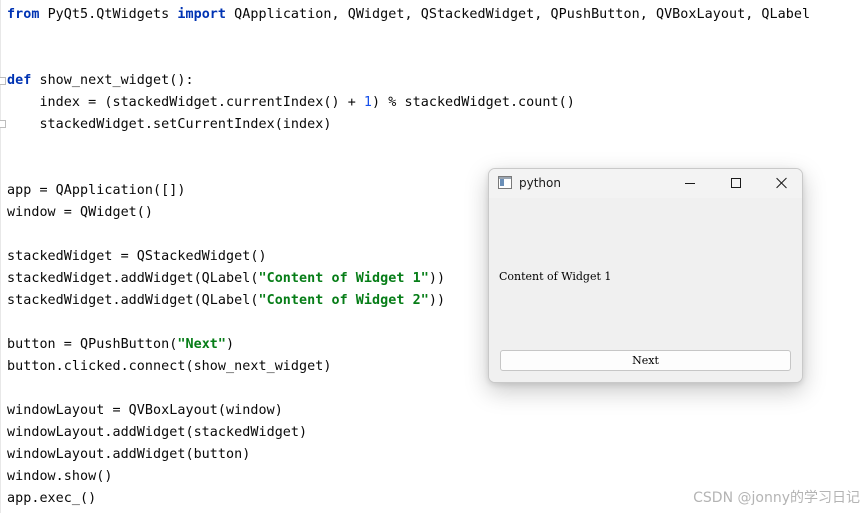 Image resolution: width=866 pixels, height=513 pixels. I want to click on code-line: def show_next_widget():, so click(100, 81).